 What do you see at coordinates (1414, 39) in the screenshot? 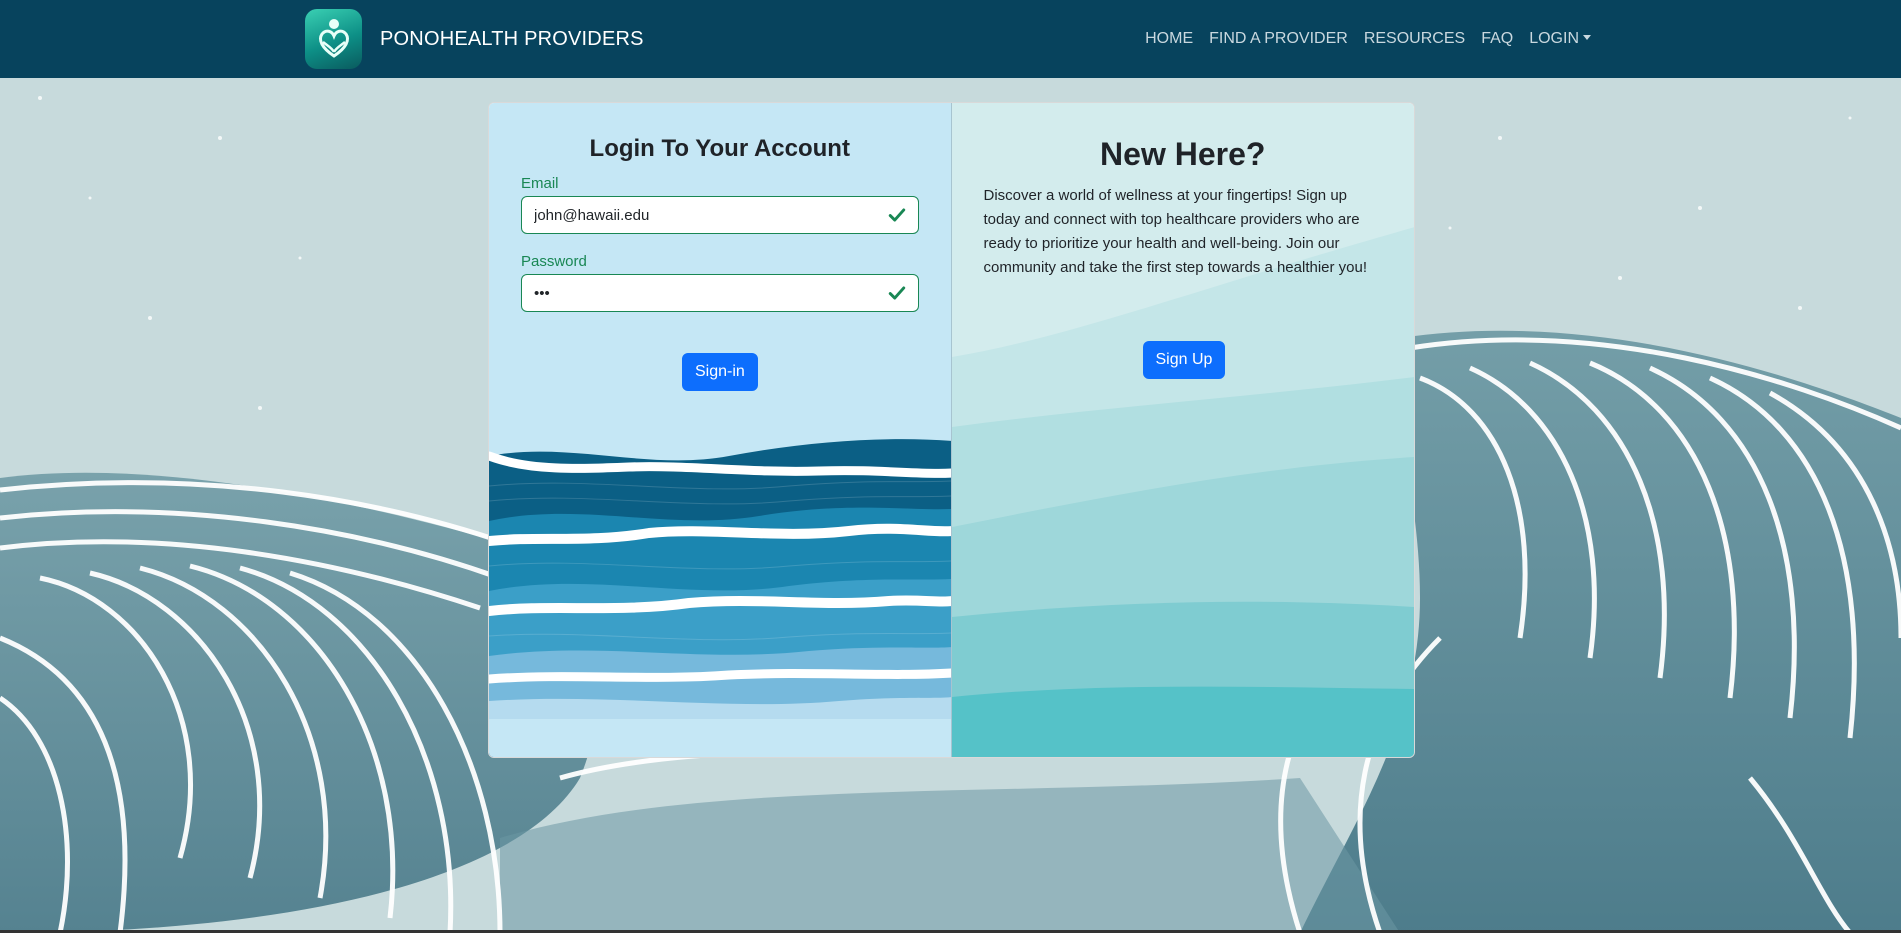
I see `nav-resources: RESOURCES` at bounding box center [1414, 39].